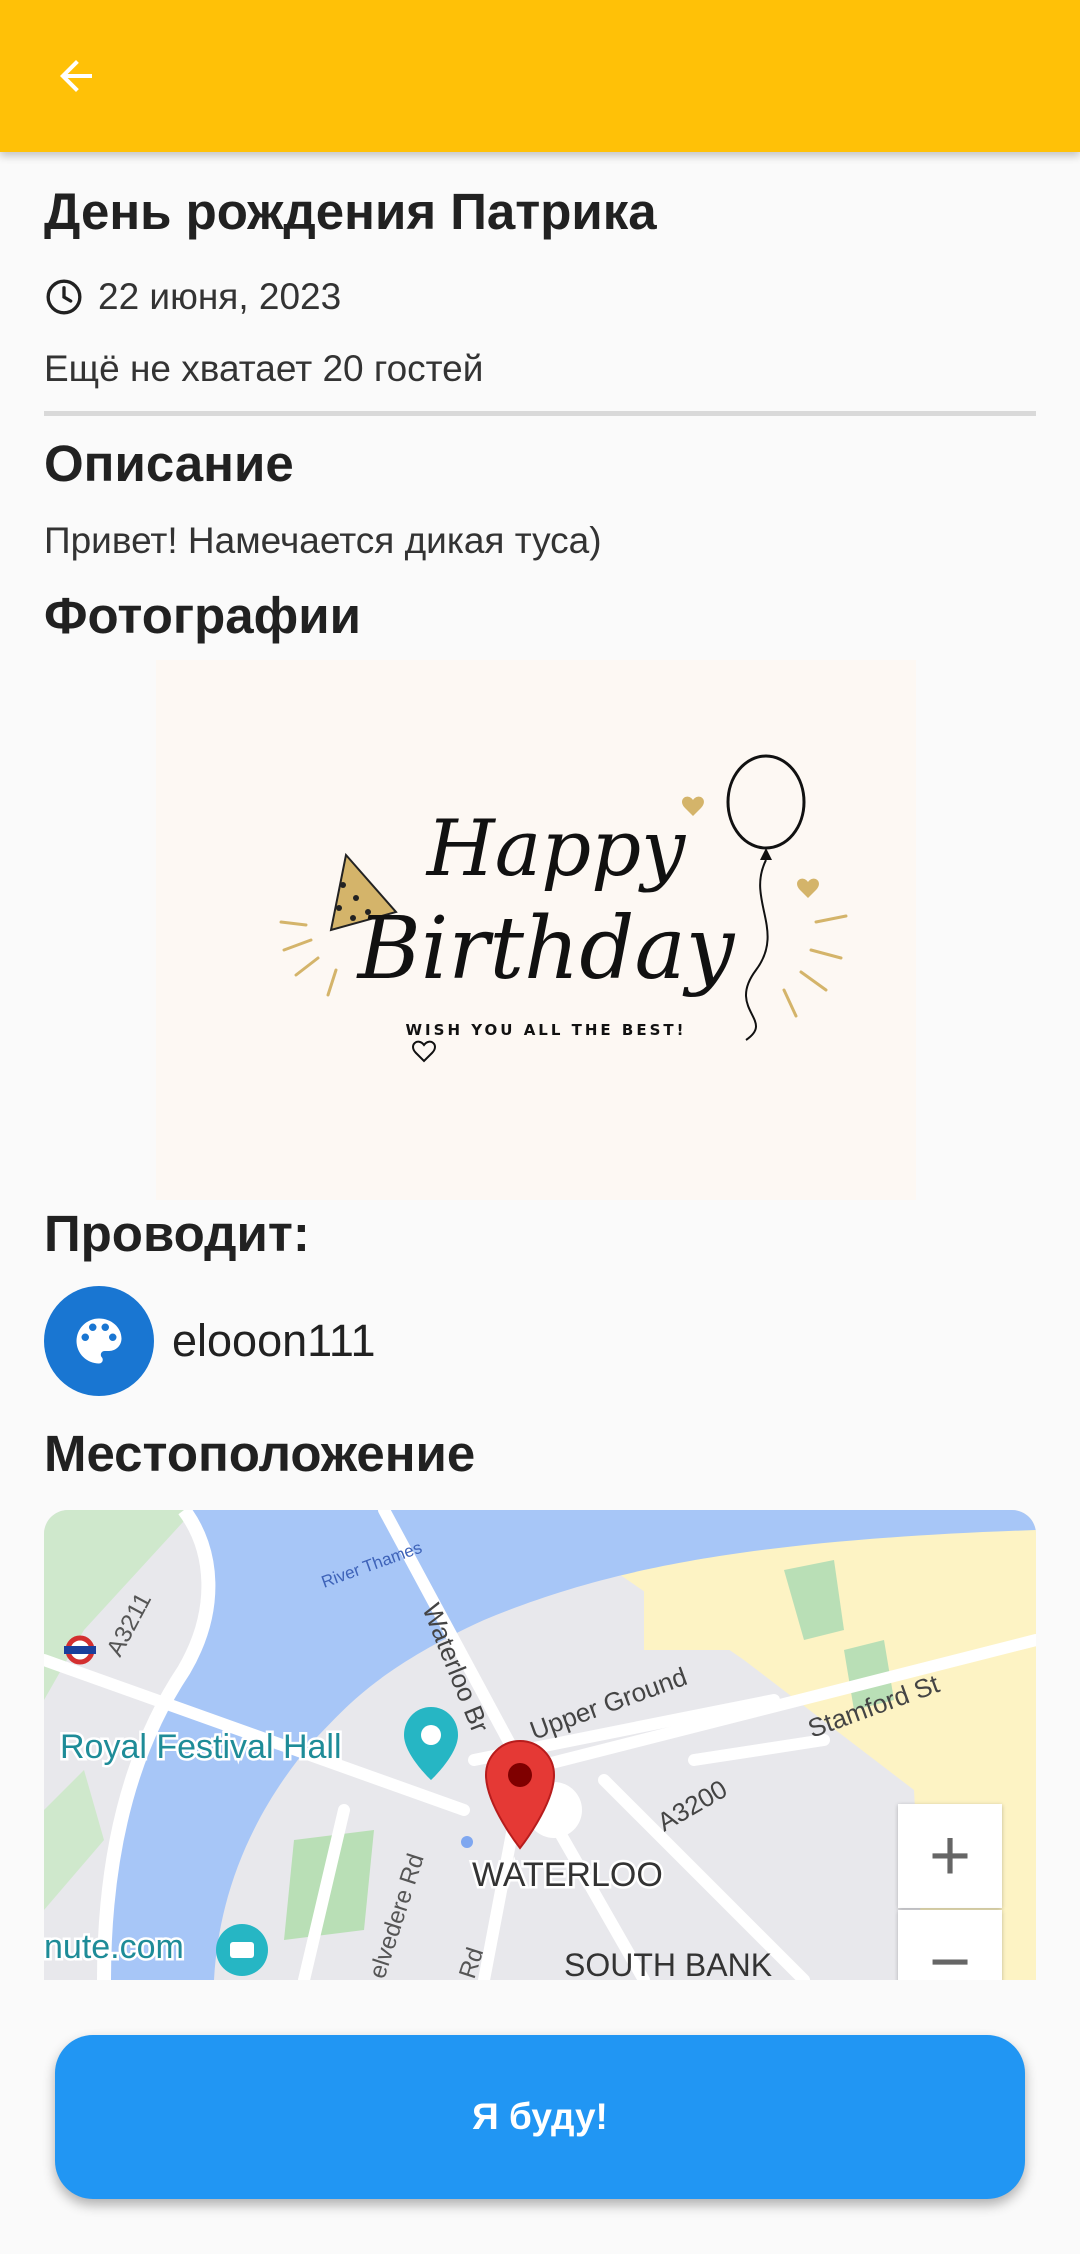  Describe the element at coordinates (950, 1945) in the screenshot. I see `zoom-out-button: −` at that location.